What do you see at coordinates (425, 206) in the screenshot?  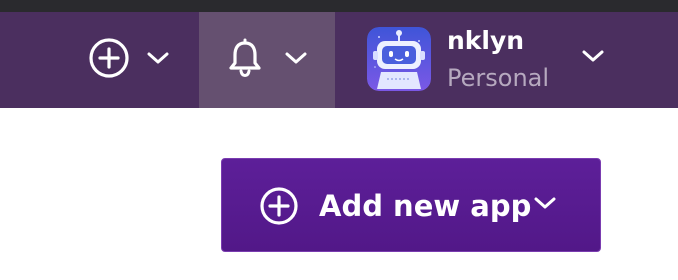 I see `add-new-app-label: Add new app` at bounding box center [425, 206].